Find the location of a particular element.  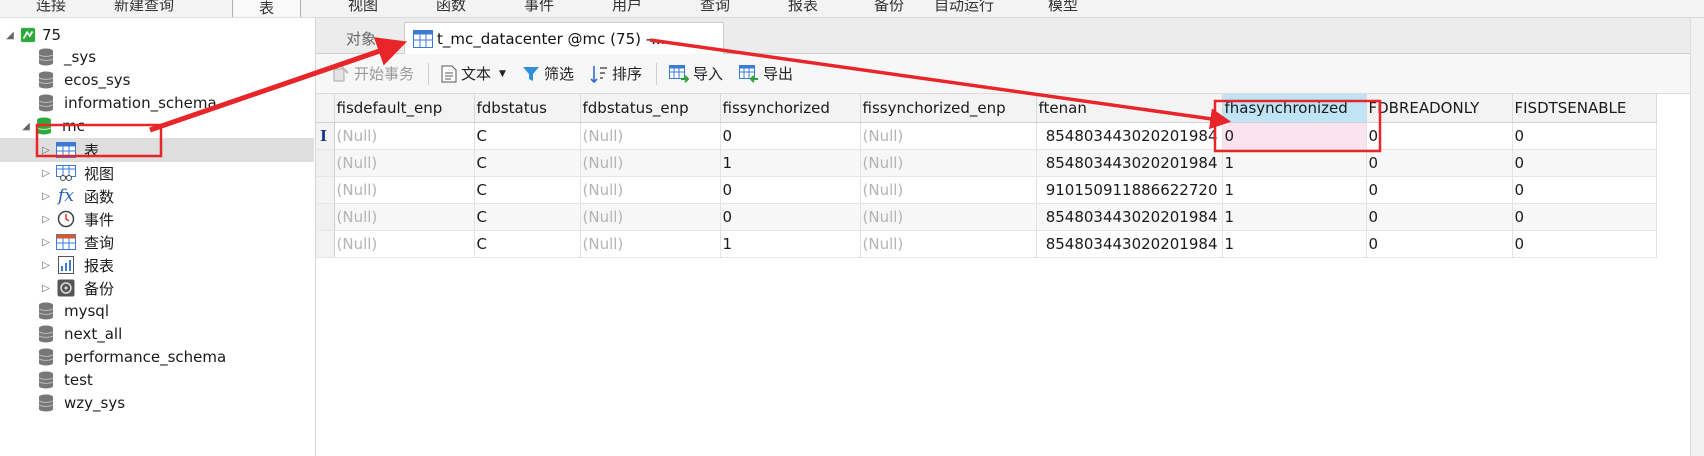

tree-object-queries: ▷ 查询 is located at coordinates (77, 242).